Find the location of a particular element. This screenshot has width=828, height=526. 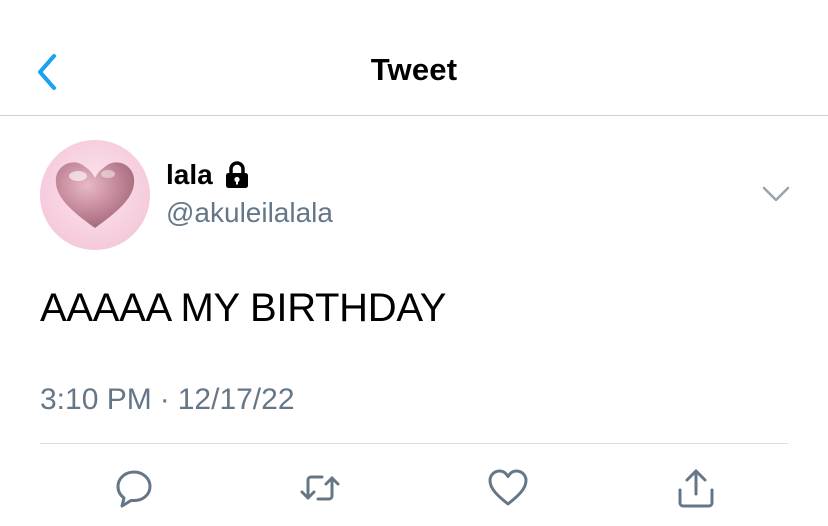

heart-avatar-image is located at coordinates (95, 195).